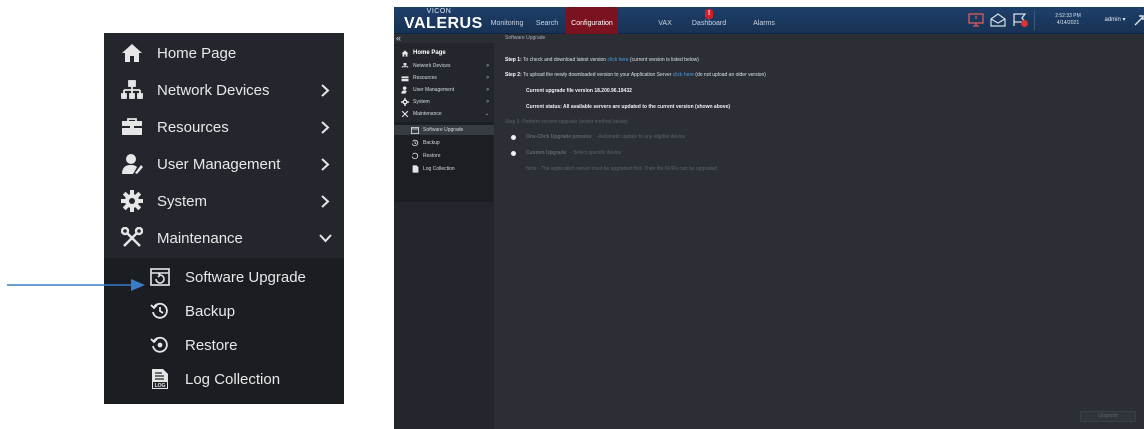  What do you see at coordinates (224, 238) in the screenshot?
I see `zoom-item-maintenance: Maintenance` at bounding box center [224, 238].